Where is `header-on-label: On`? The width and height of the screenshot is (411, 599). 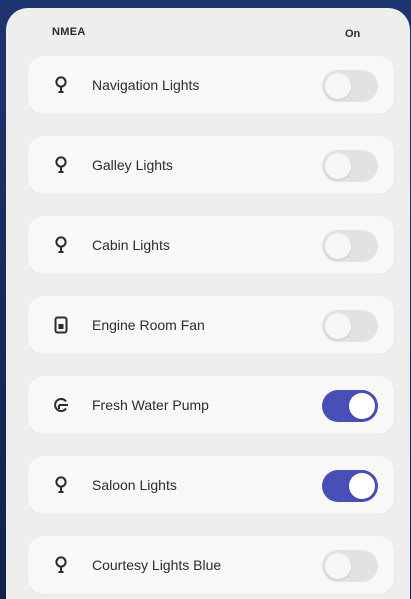
header-on-label: On is located at coordinates (353, 34).